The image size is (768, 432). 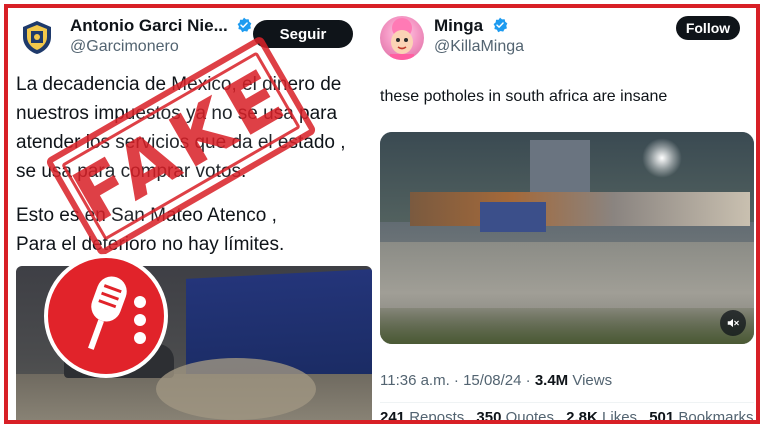 I want to click on follow-button: Follow, so click(x=708, y=28).